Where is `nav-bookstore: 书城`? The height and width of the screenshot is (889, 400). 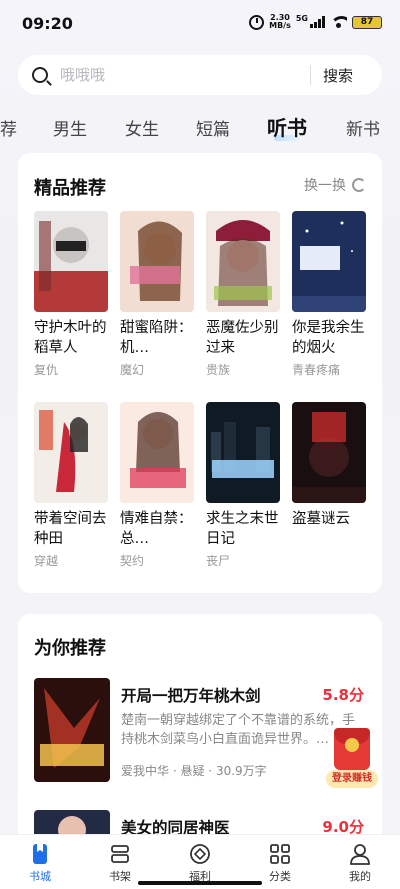
nav-bookstore: 书城 is located at coordinates (40, 863).